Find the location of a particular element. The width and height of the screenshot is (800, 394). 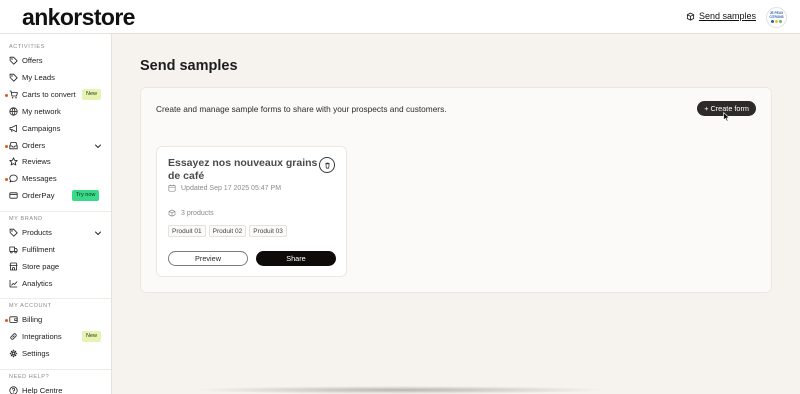

mouse-cursor-icon is located at coordinates (726, 117).